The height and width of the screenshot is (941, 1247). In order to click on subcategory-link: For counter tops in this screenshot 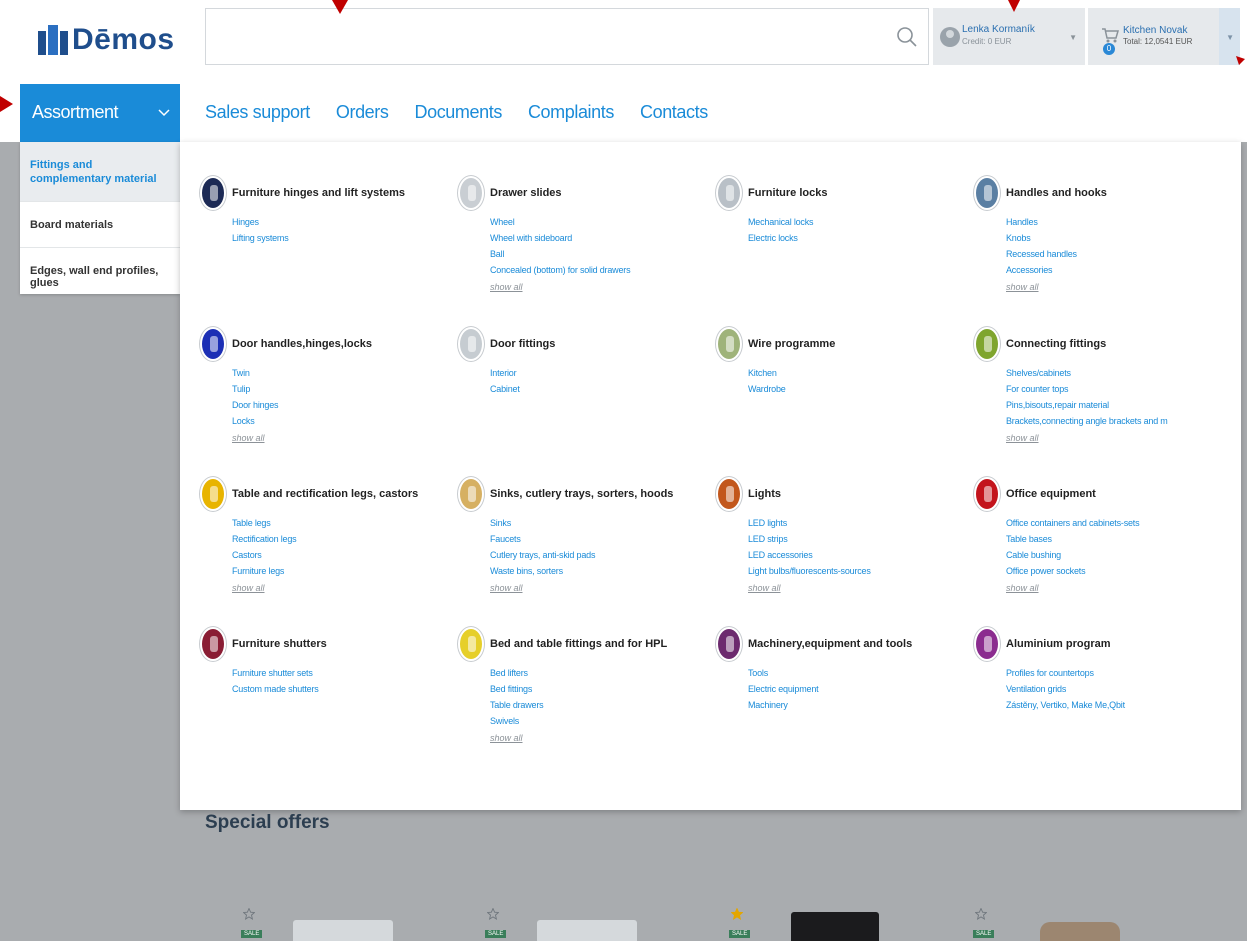, I will do `click(1106, 389)`.